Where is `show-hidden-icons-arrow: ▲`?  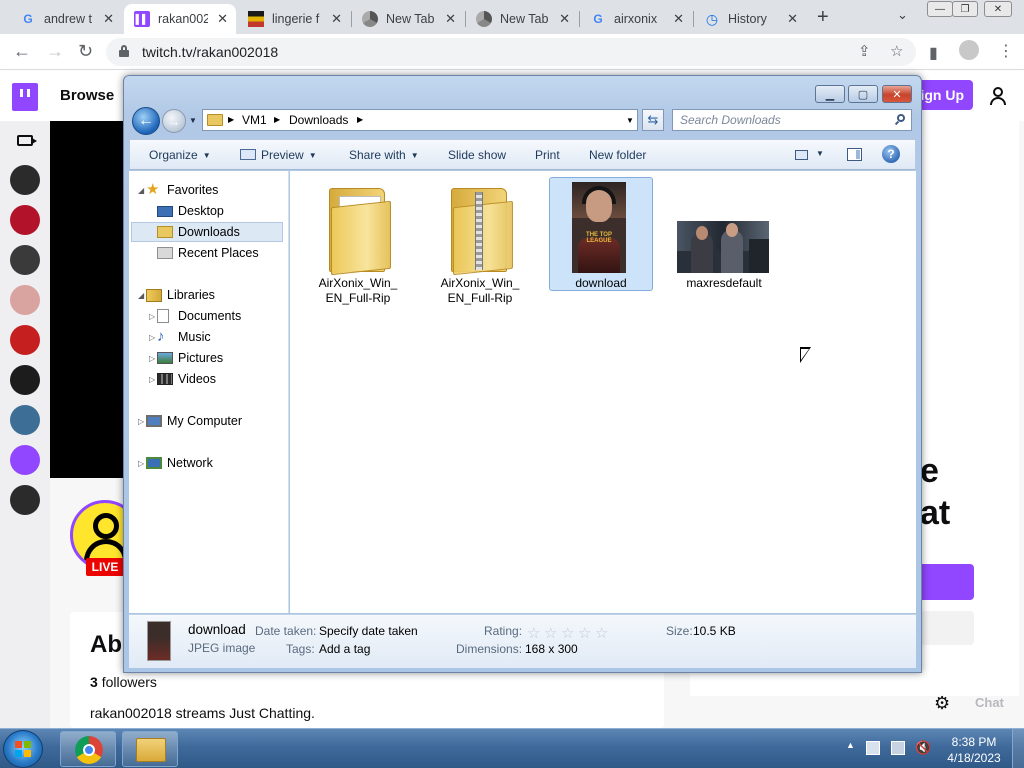
show-hidden-icons-arrow: ▲ is located at coordinates (850, 745).